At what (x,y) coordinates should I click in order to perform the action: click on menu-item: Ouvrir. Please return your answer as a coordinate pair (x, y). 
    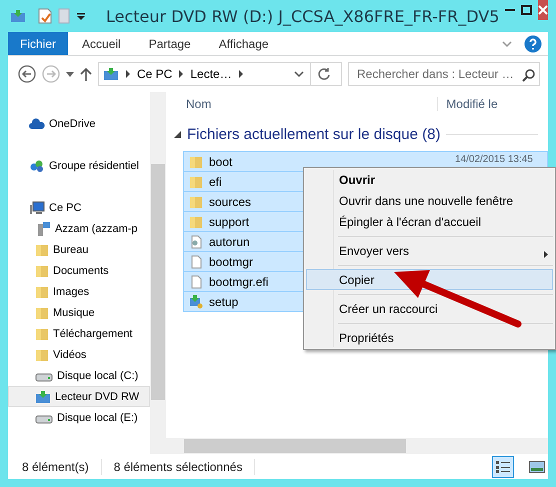
    Looking at the image, I should click on (429, 179).